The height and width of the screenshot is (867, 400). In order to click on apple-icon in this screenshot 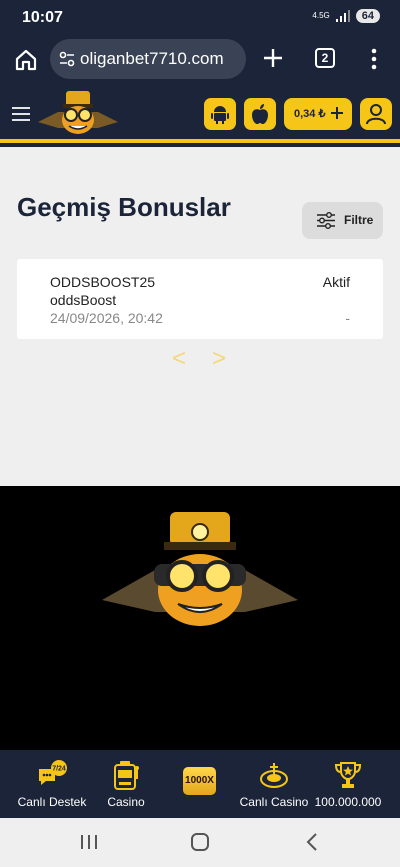, I will do `click(260, 114)`.